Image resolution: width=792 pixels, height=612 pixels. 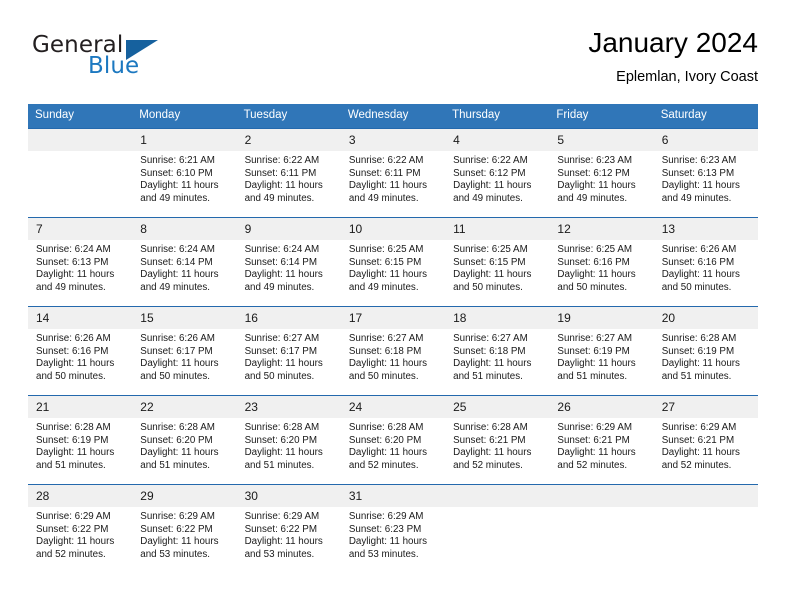 I want to click on day-number-cell: 20, so click(x=705, y=318).